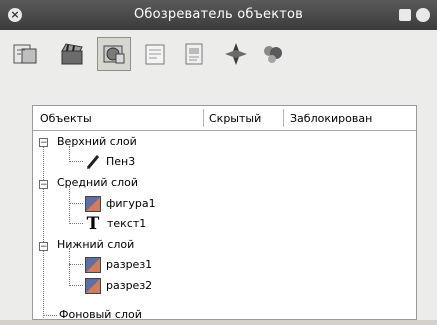 This screenshot has width=437, height=325. Describe the element at coordinates (129, 285) in the screenshot. I see `tree-row-label: разрез2` at that location.